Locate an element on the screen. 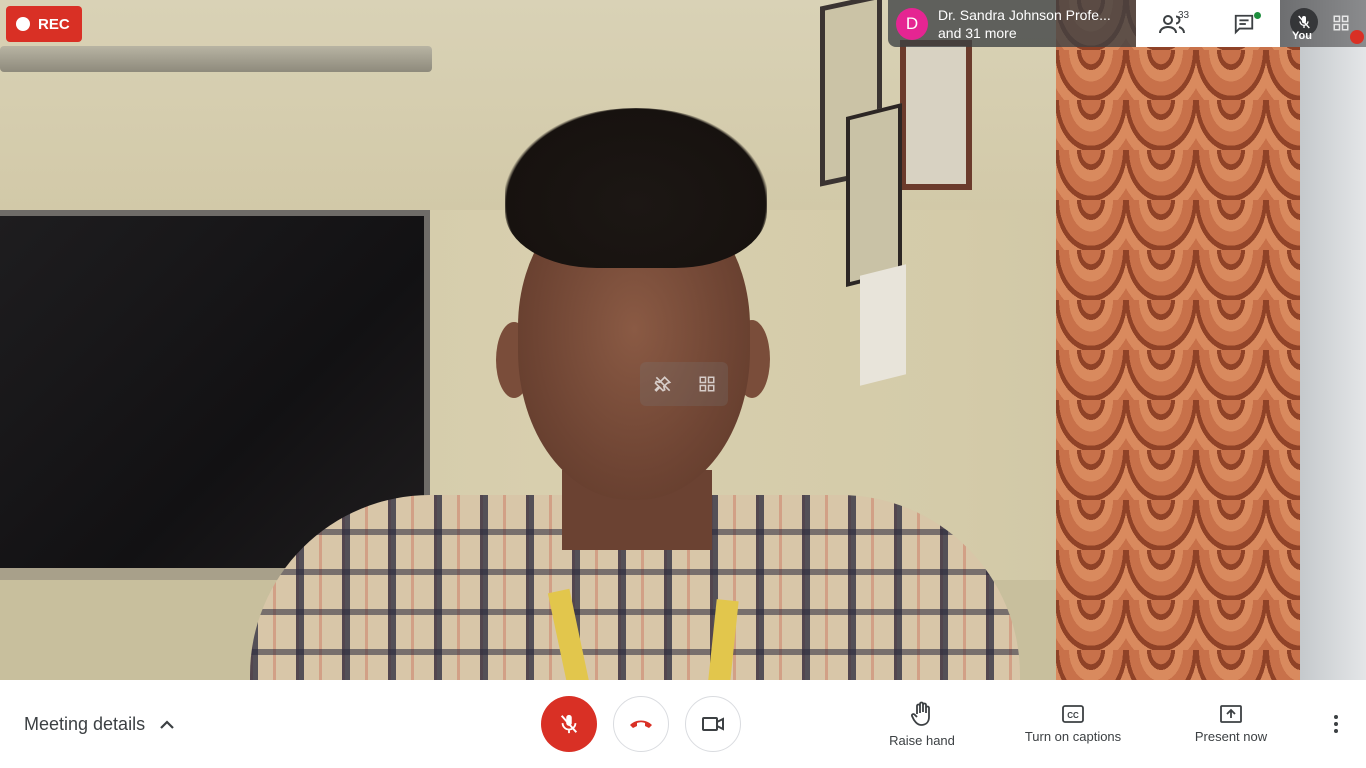 This screenshot has height=768, width=1366. raise-hand-button: Raise hand is located at coordinates (922, 724).